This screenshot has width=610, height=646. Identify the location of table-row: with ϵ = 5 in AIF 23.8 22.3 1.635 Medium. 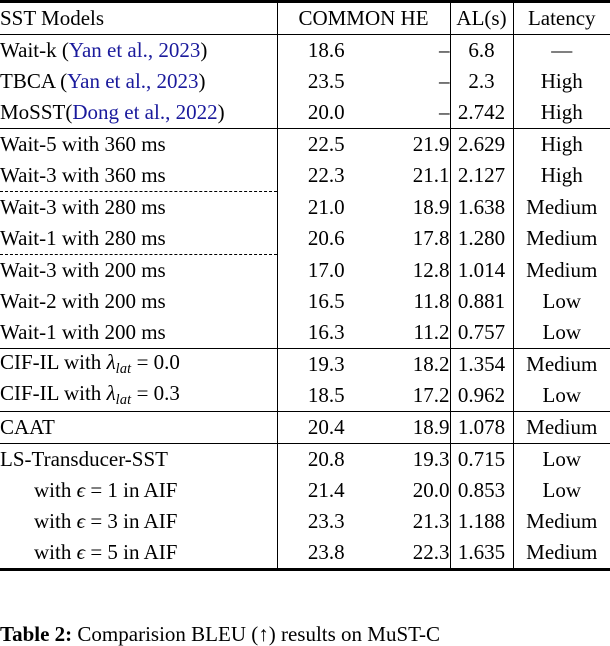
(305, 554).